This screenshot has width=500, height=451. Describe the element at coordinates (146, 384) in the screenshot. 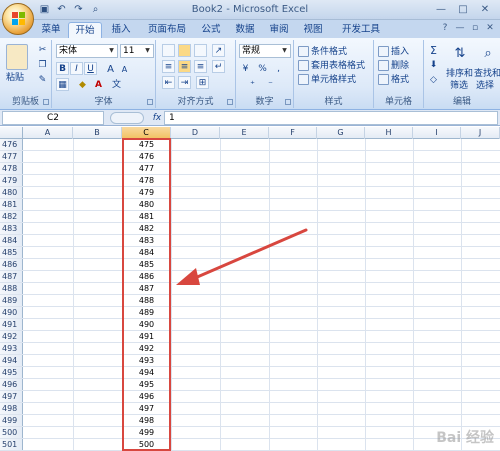

I see `cell-c: 495` at that location.